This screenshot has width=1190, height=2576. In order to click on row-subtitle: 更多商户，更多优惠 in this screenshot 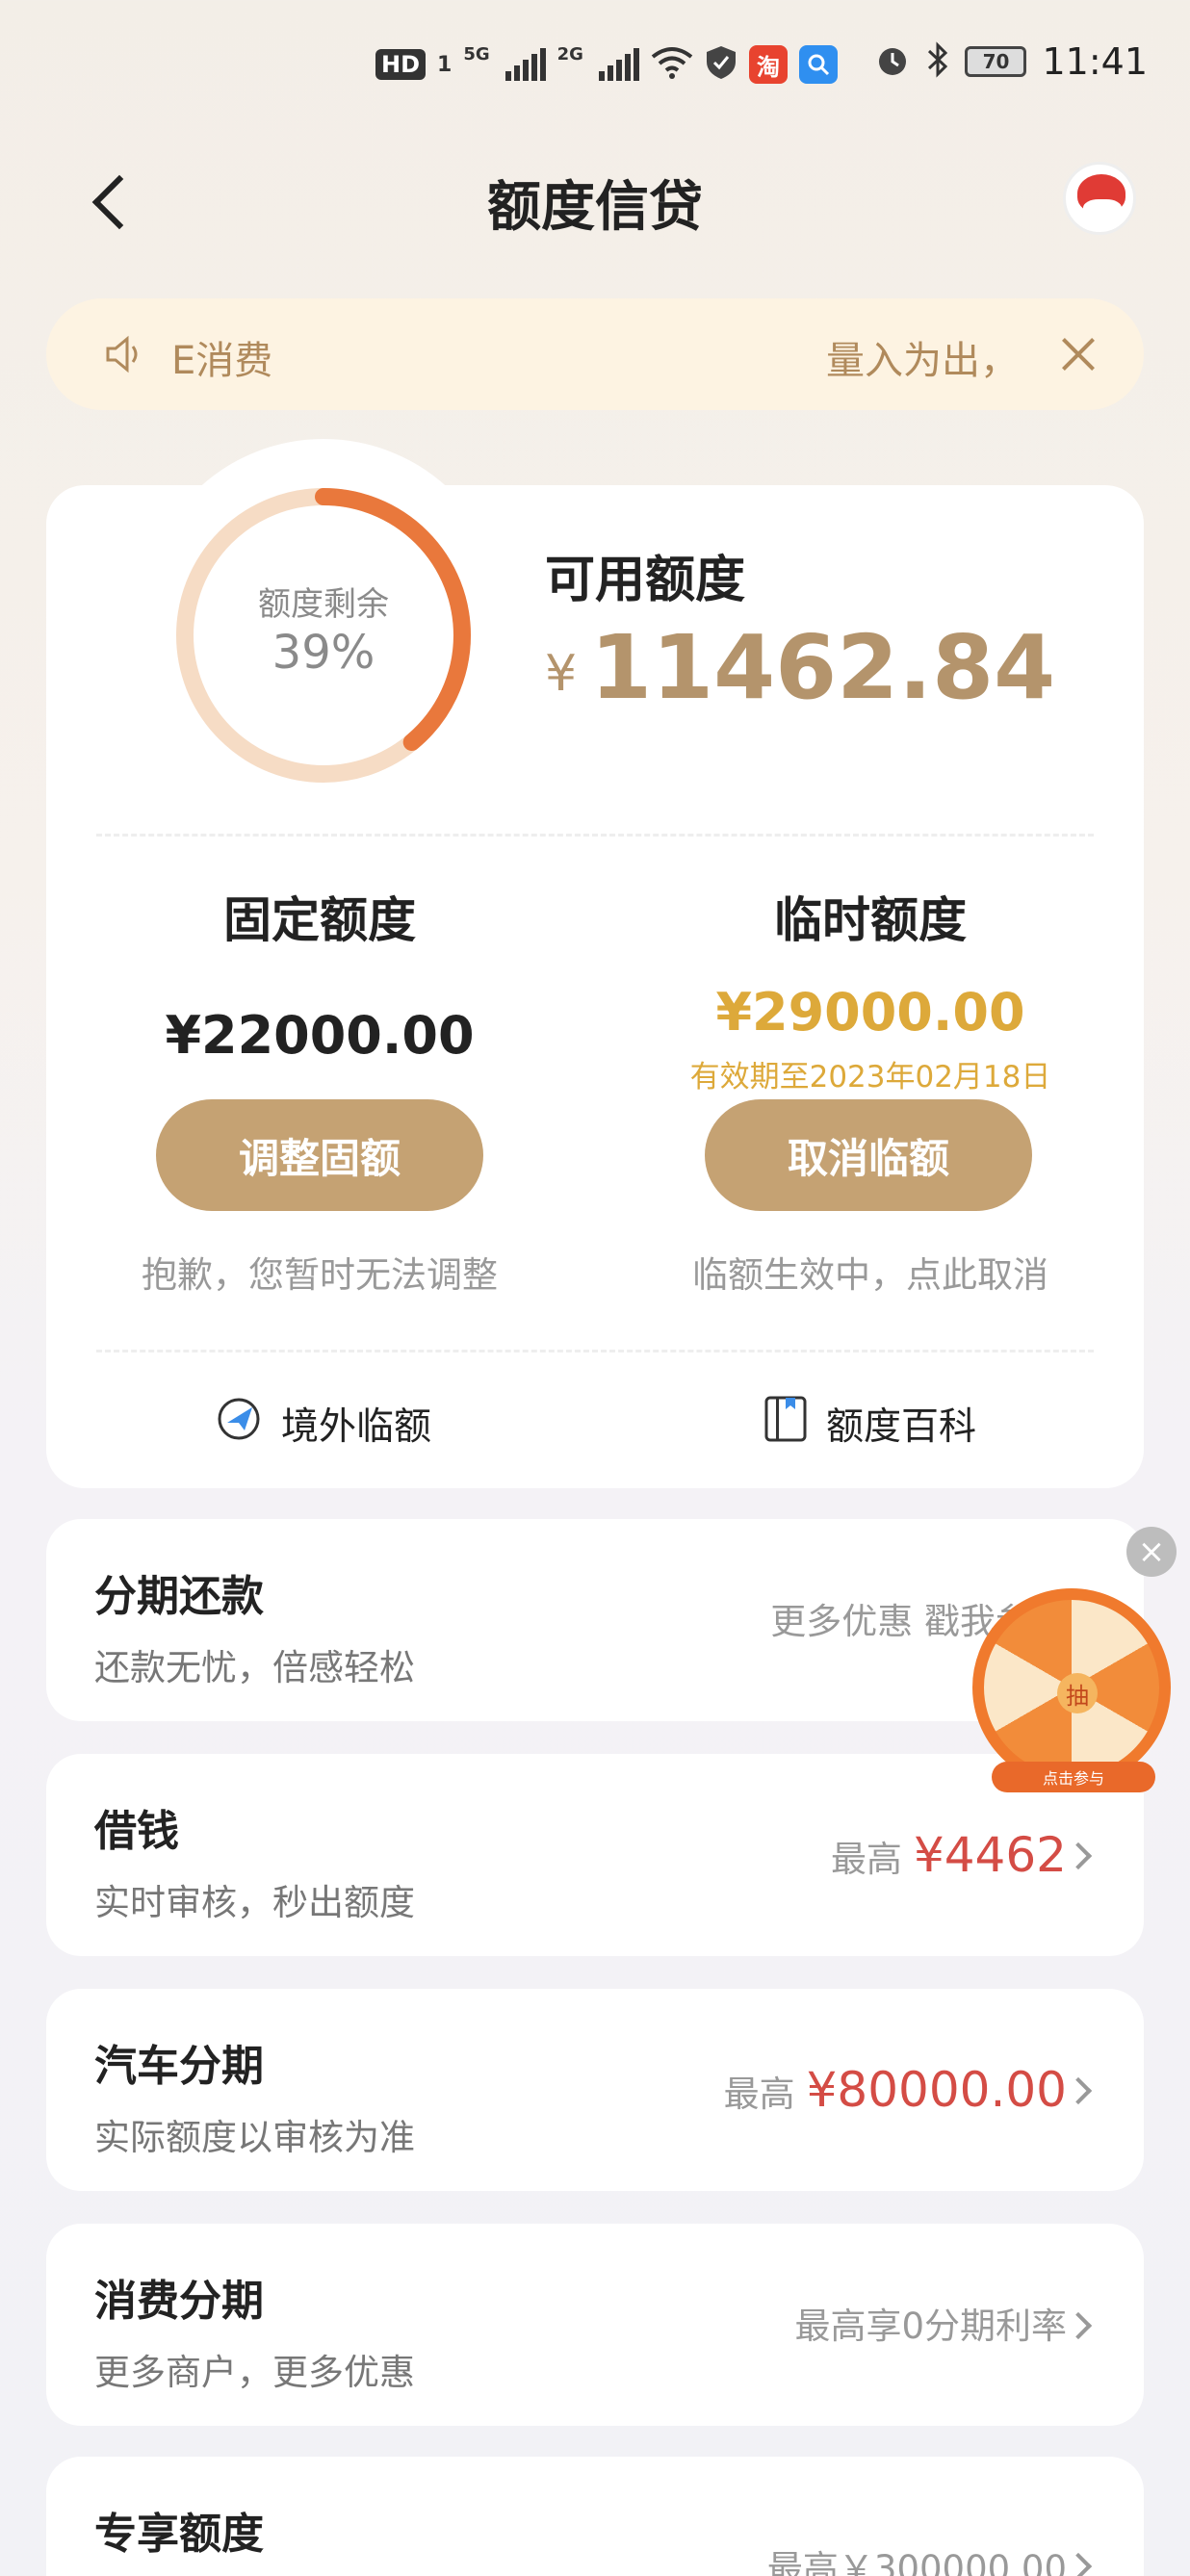, I will do `click(255, 2373)`.